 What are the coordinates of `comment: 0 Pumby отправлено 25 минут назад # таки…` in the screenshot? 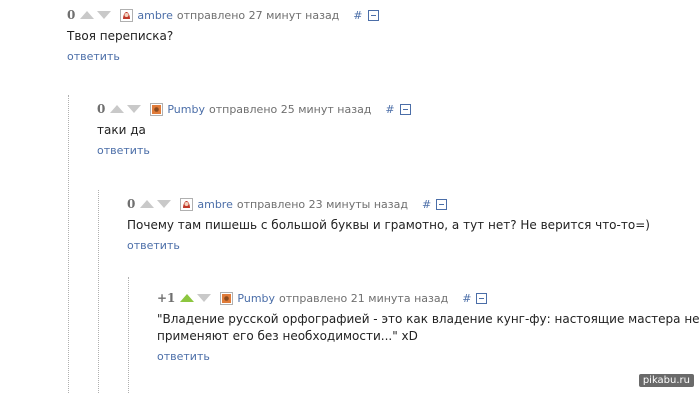 It's located at (254, 129).